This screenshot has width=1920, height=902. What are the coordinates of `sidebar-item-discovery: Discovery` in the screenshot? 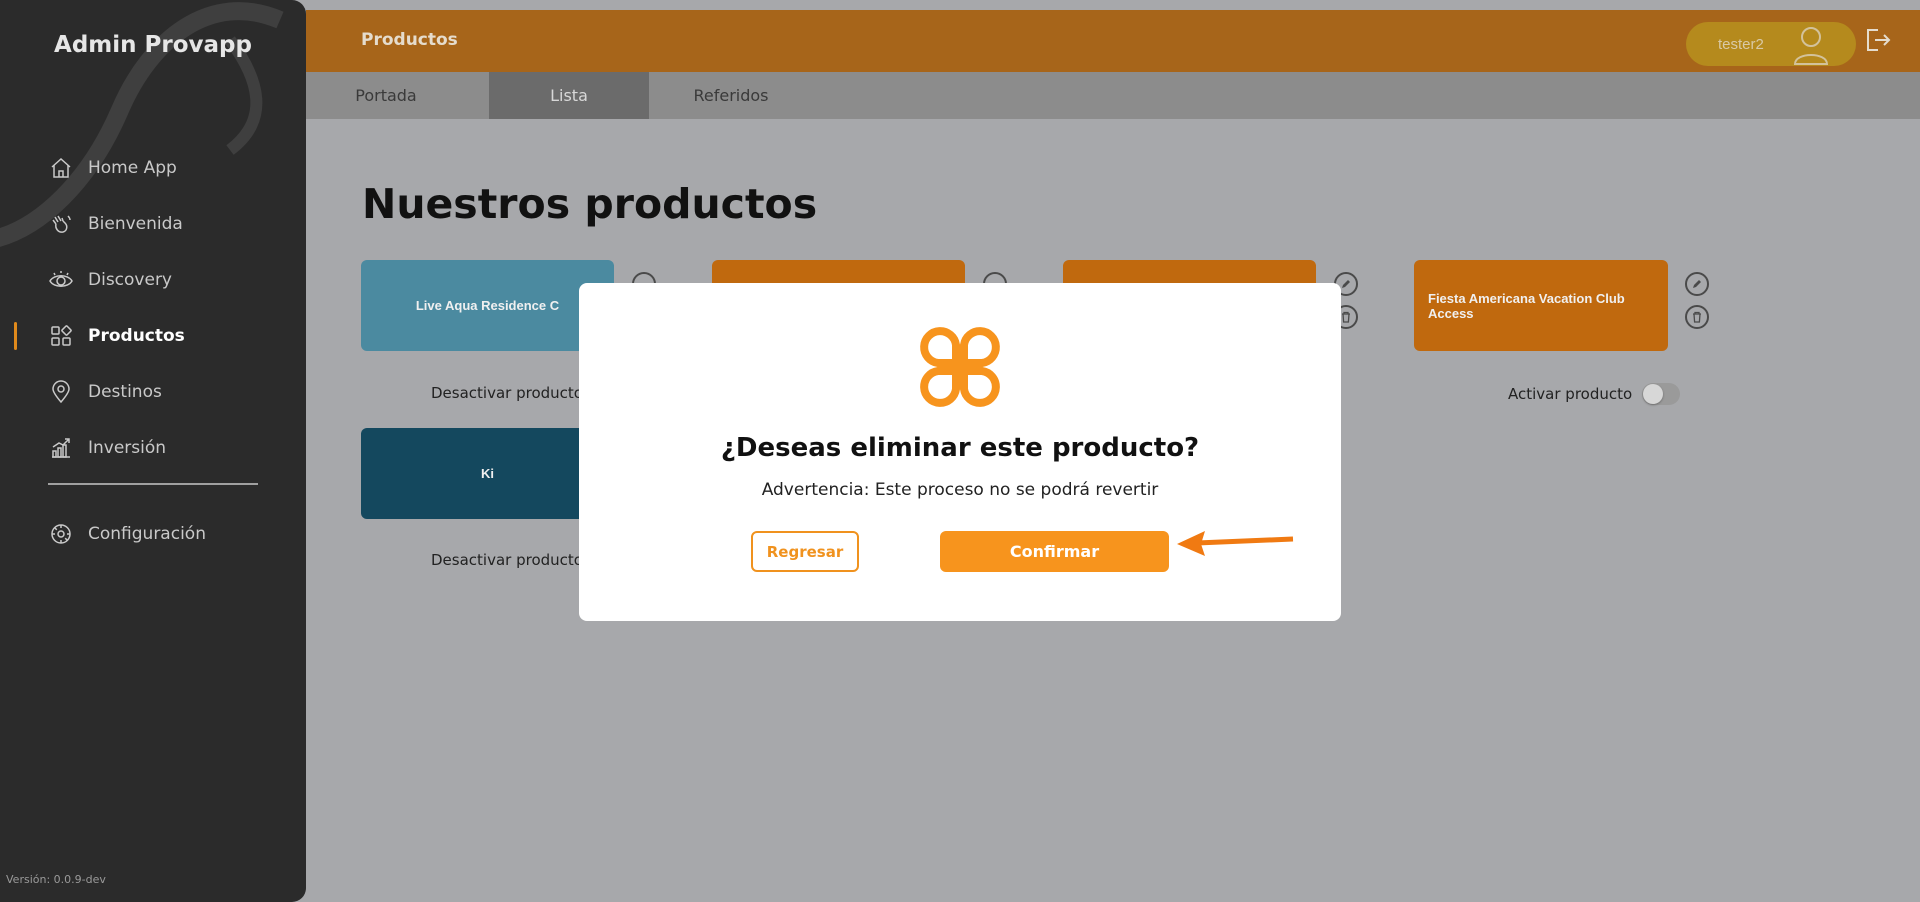 It's located at (153, 280).